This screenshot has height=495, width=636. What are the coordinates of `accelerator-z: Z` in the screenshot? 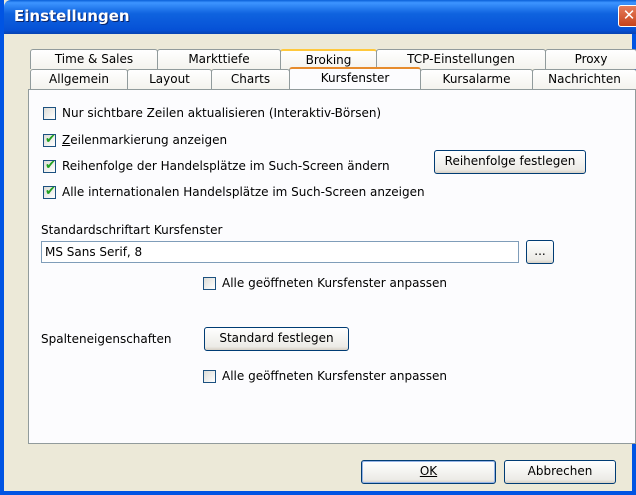 It's located at (66, 140).